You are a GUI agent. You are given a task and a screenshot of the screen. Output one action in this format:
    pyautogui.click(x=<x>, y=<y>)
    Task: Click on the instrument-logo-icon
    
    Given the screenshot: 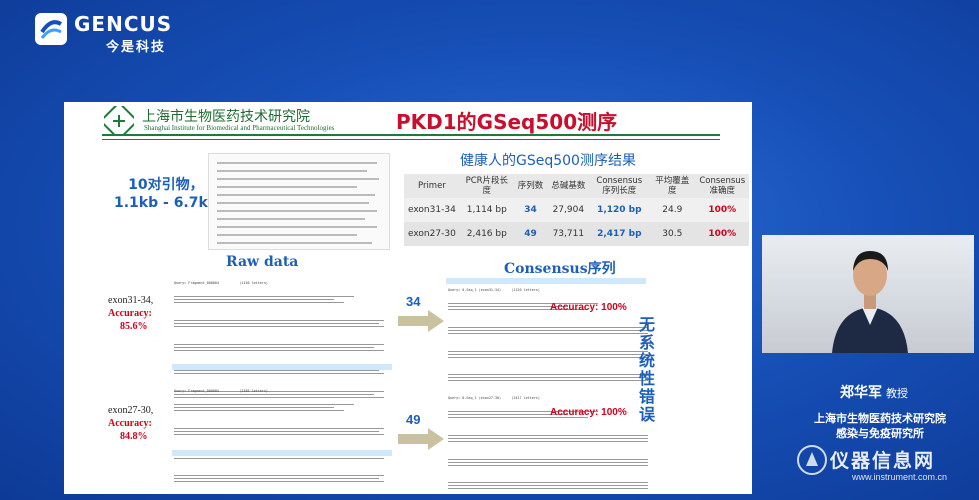 What is the action you would take?
    pyautogui.click(x=812, y=460)
    